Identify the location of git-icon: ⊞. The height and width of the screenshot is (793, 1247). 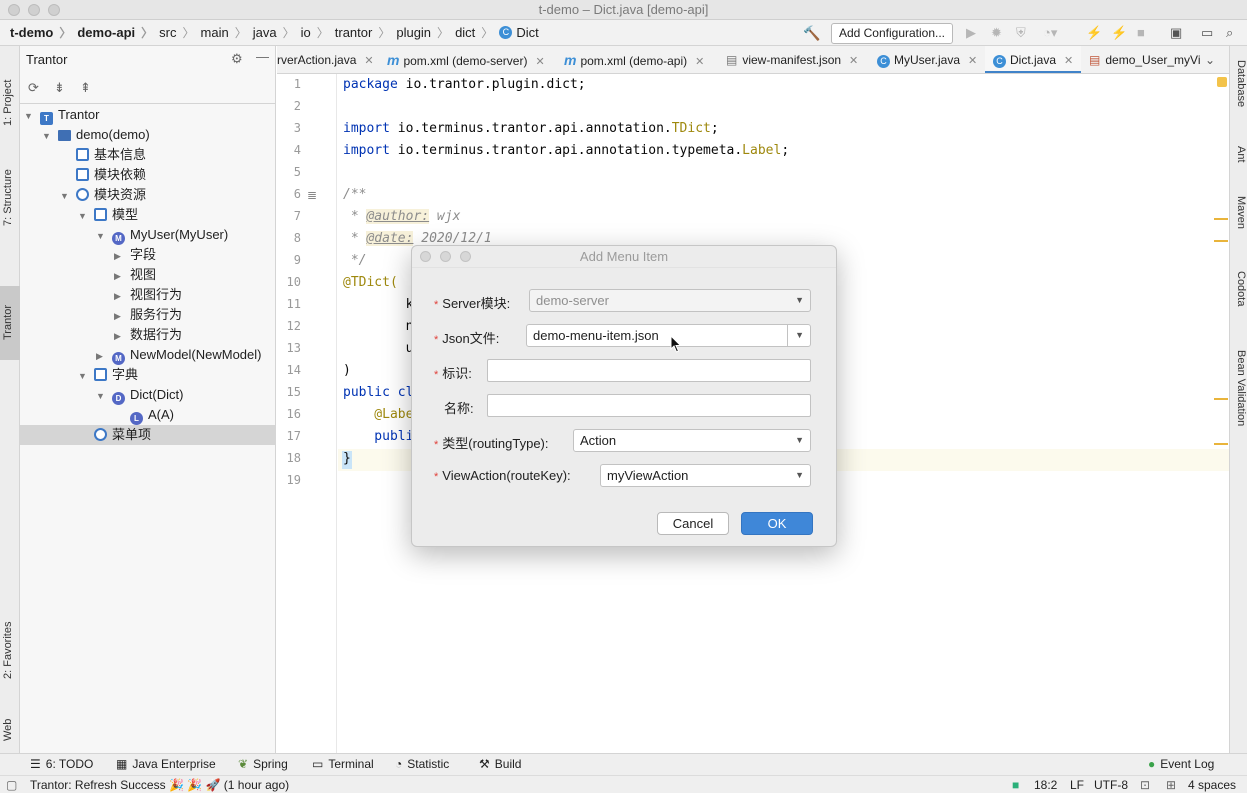
(1171, 785).